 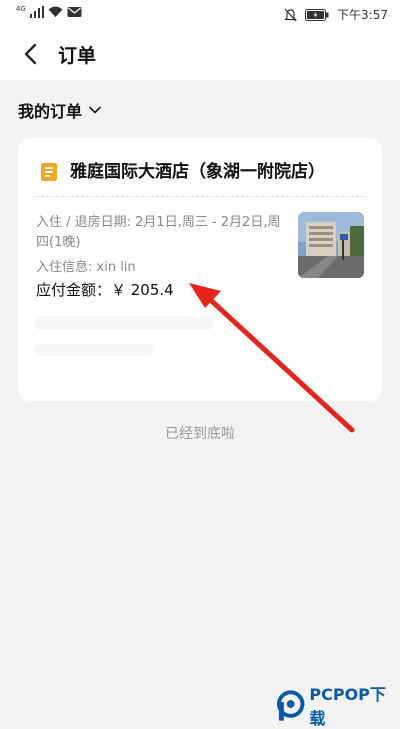 What do you see at coordinates (77, 56) in the screenshot?
I see `page-title: 订单` at bounding box center [77, 56].